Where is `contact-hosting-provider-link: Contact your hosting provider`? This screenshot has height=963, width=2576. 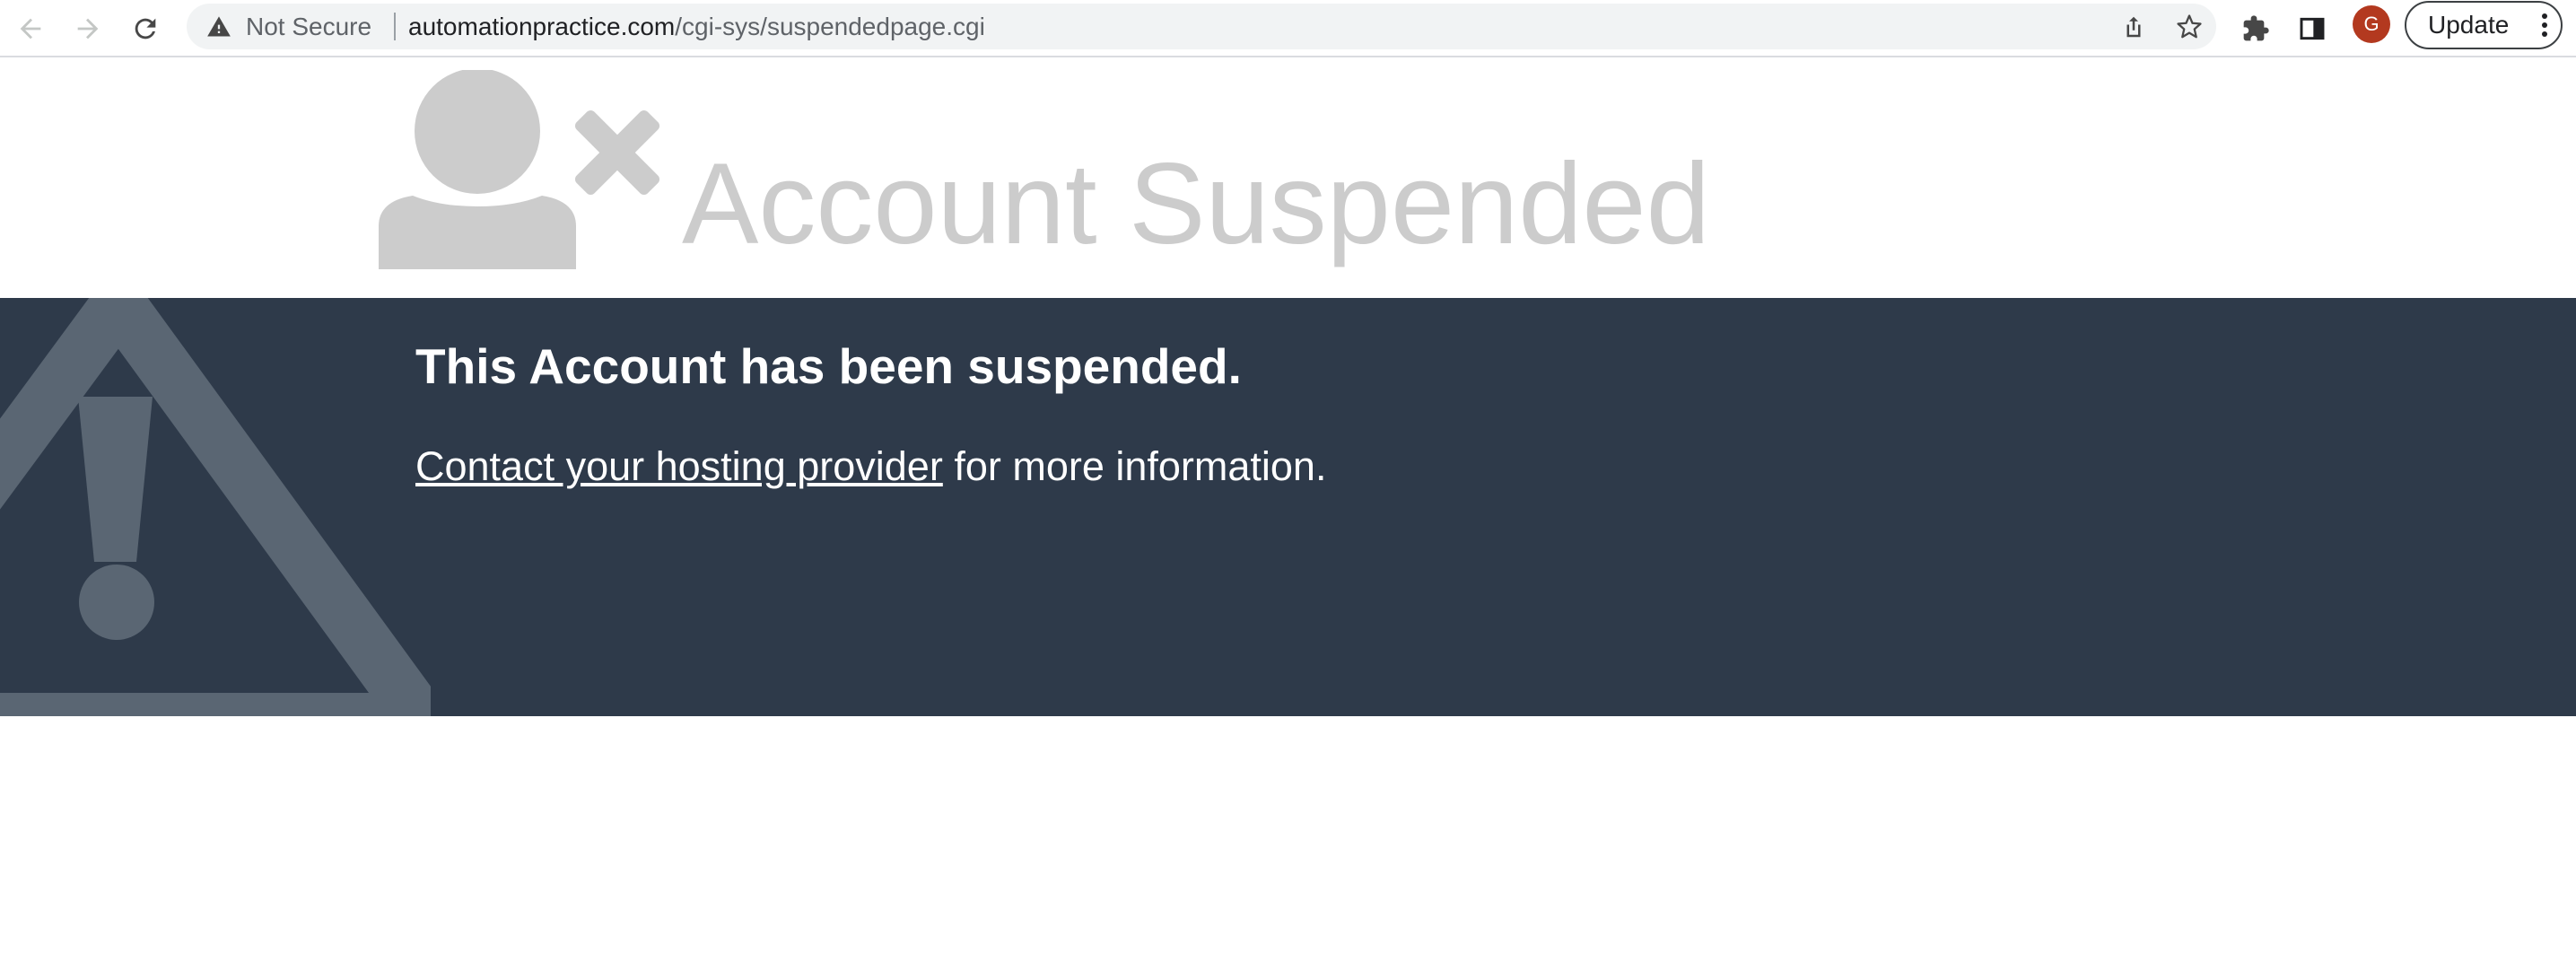
contact-hosting-provider-link: Contact your hosting provider is located at coordinates (679, 466).